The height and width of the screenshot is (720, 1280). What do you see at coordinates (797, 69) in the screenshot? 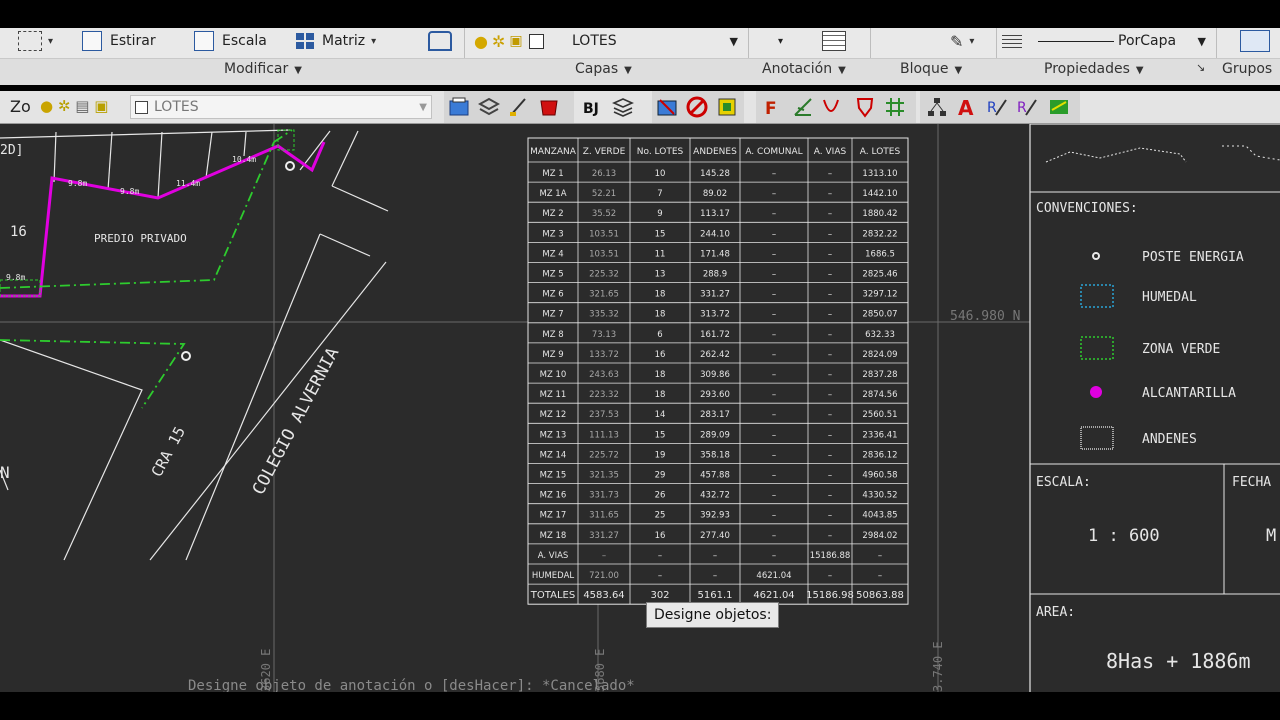
I see `panel-annotation-label: Anotación` at bounding box center [797, 69].